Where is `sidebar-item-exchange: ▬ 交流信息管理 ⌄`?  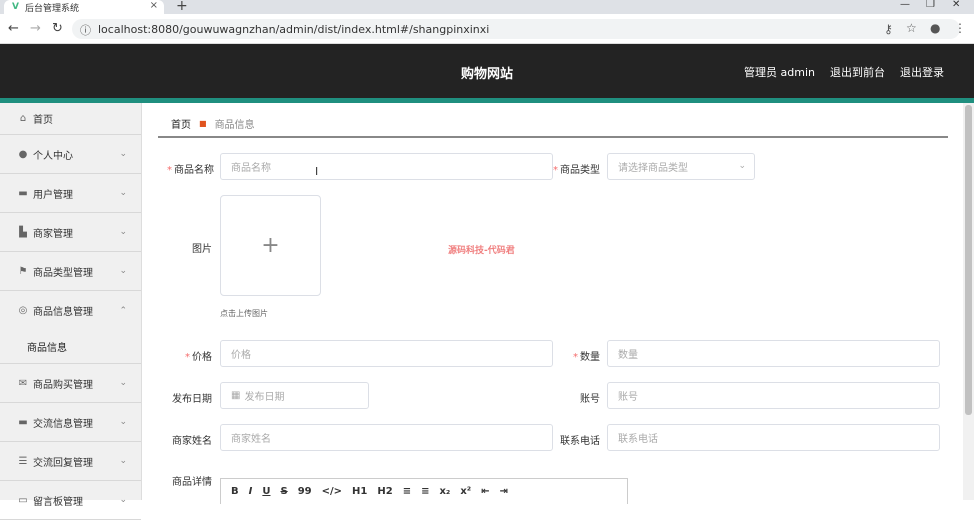 sidebar-item-exchange: ▬ 交流信息管理 ⌄ is located at coordinates (70, 422).